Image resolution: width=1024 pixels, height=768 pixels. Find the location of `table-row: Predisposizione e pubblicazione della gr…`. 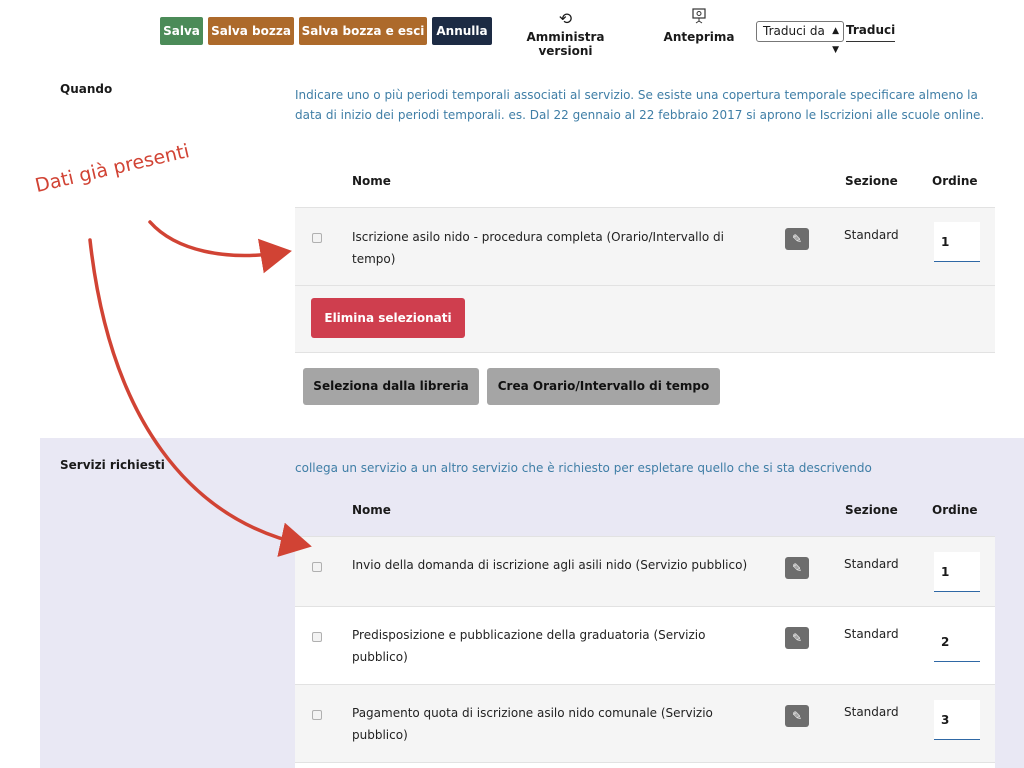

table-row: Predisposizione e pubblicazione della gr… is located at coordinates (645, 645).